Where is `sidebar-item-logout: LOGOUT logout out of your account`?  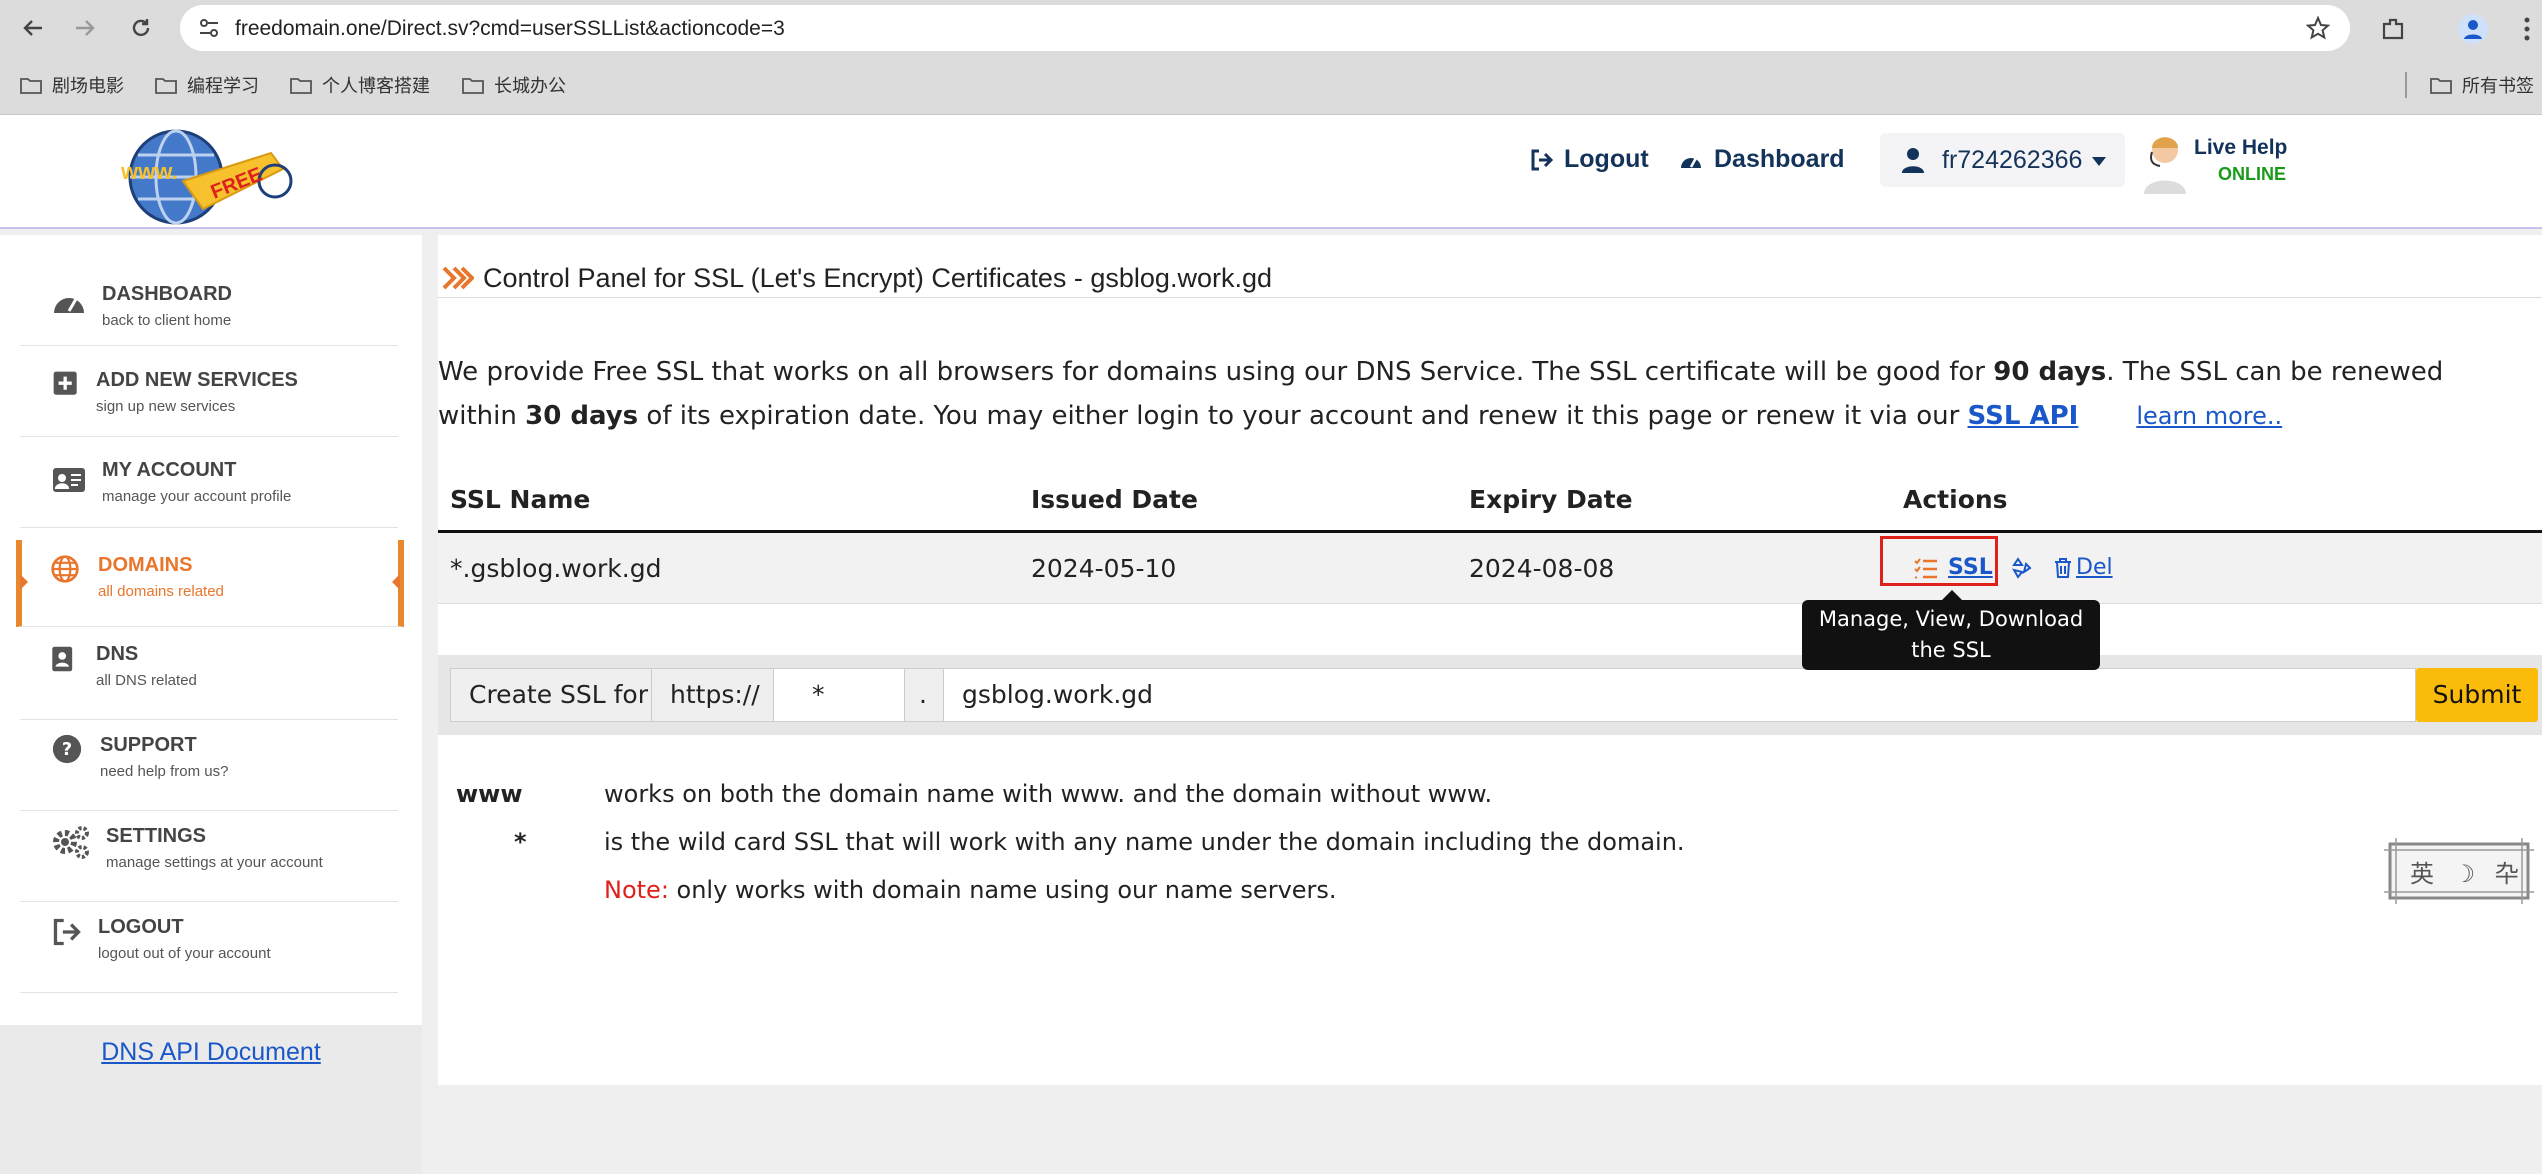 sidebar-item-logout: LOGOUT logout out of your account is located at coordinates (209, 947).